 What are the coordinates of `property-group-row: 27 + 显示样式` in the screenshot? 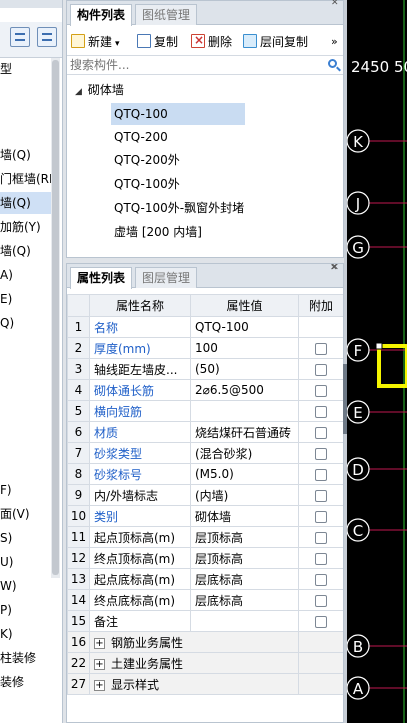 It's located at (205, 684).